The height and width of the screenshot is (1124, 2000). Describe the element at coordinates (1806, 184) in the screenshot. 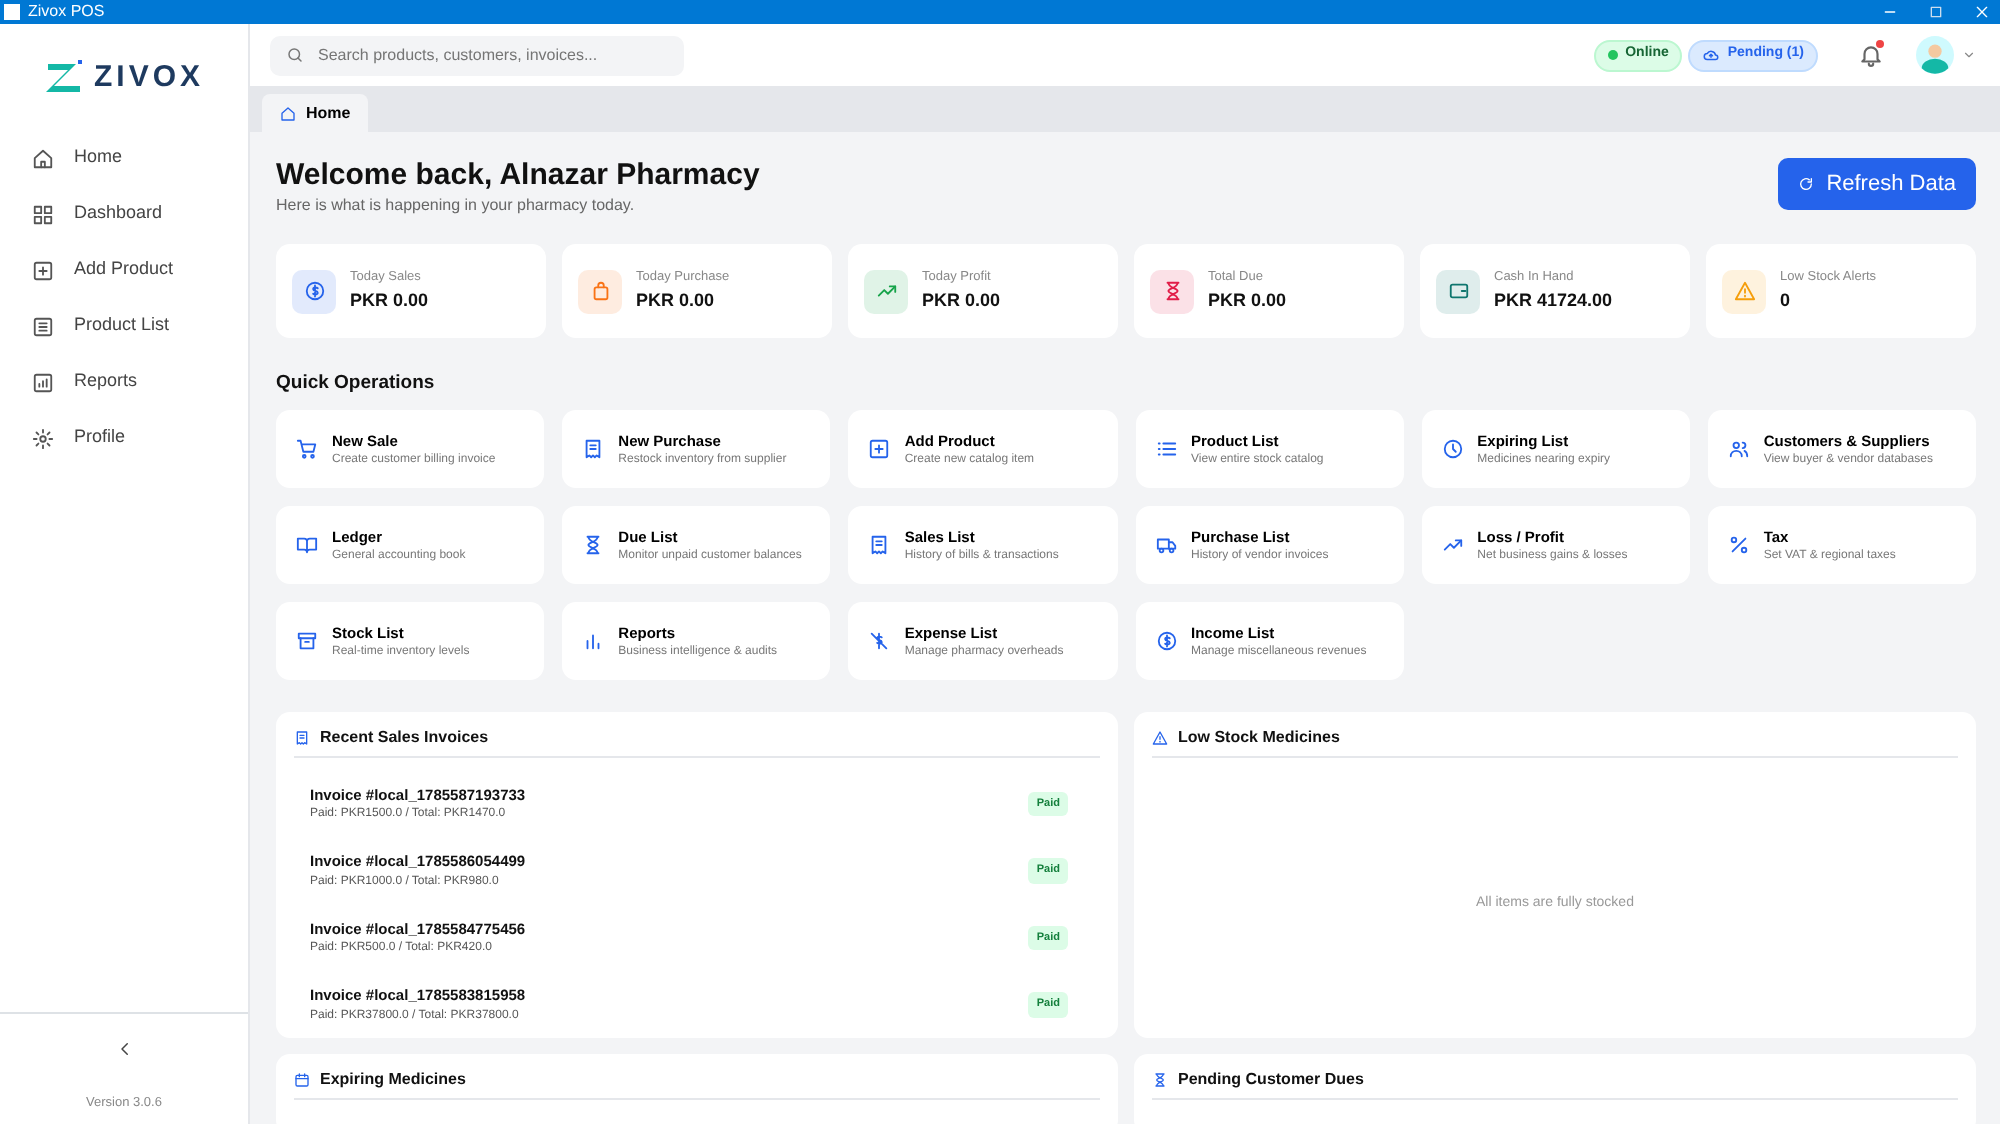

I see `refresh-icon` at that location.